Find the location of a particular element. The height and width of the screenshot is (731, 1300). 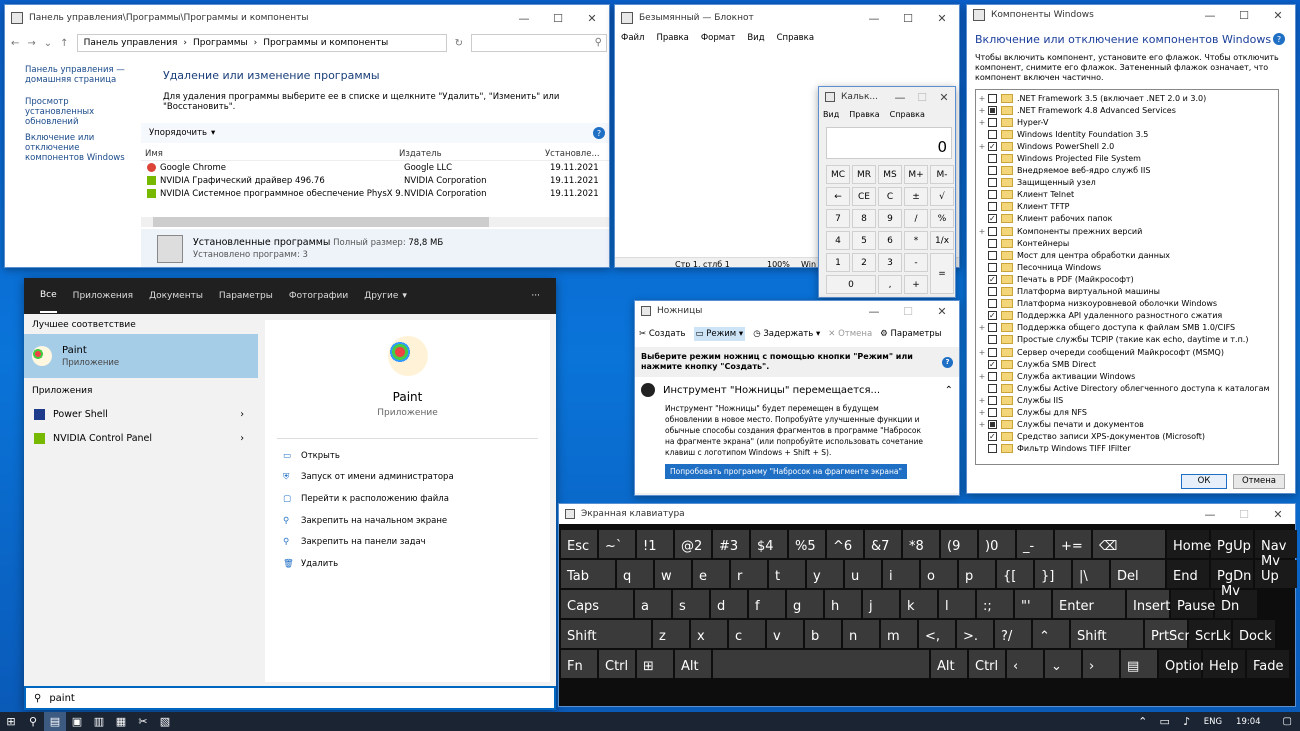

calc-key: CE is located at coordinates (864, 196).